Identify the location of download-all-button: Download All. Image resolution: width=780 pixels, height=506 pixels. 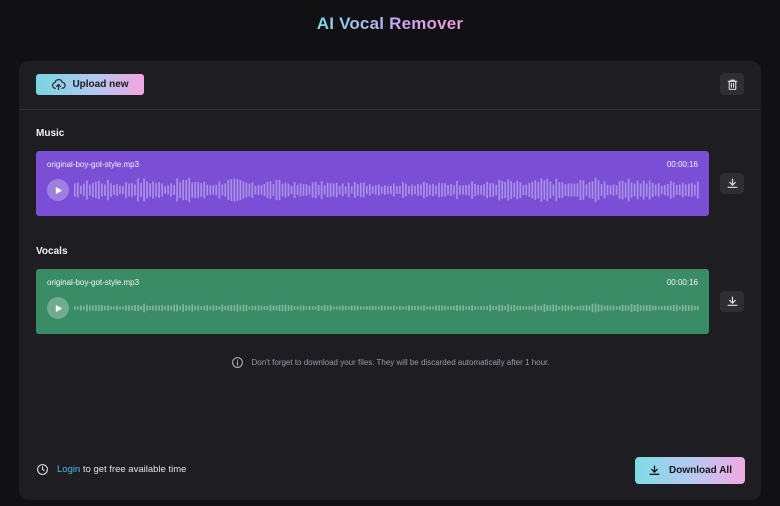
(690, 470).